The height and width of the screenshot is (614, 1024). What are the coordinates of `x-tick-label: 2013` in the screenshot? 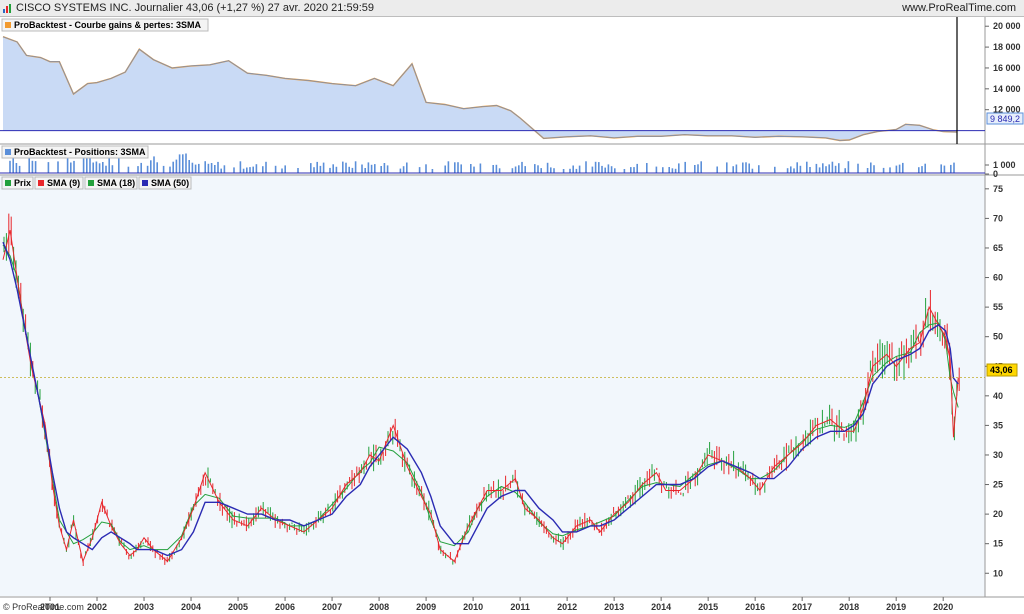 It's located at (614, 607).